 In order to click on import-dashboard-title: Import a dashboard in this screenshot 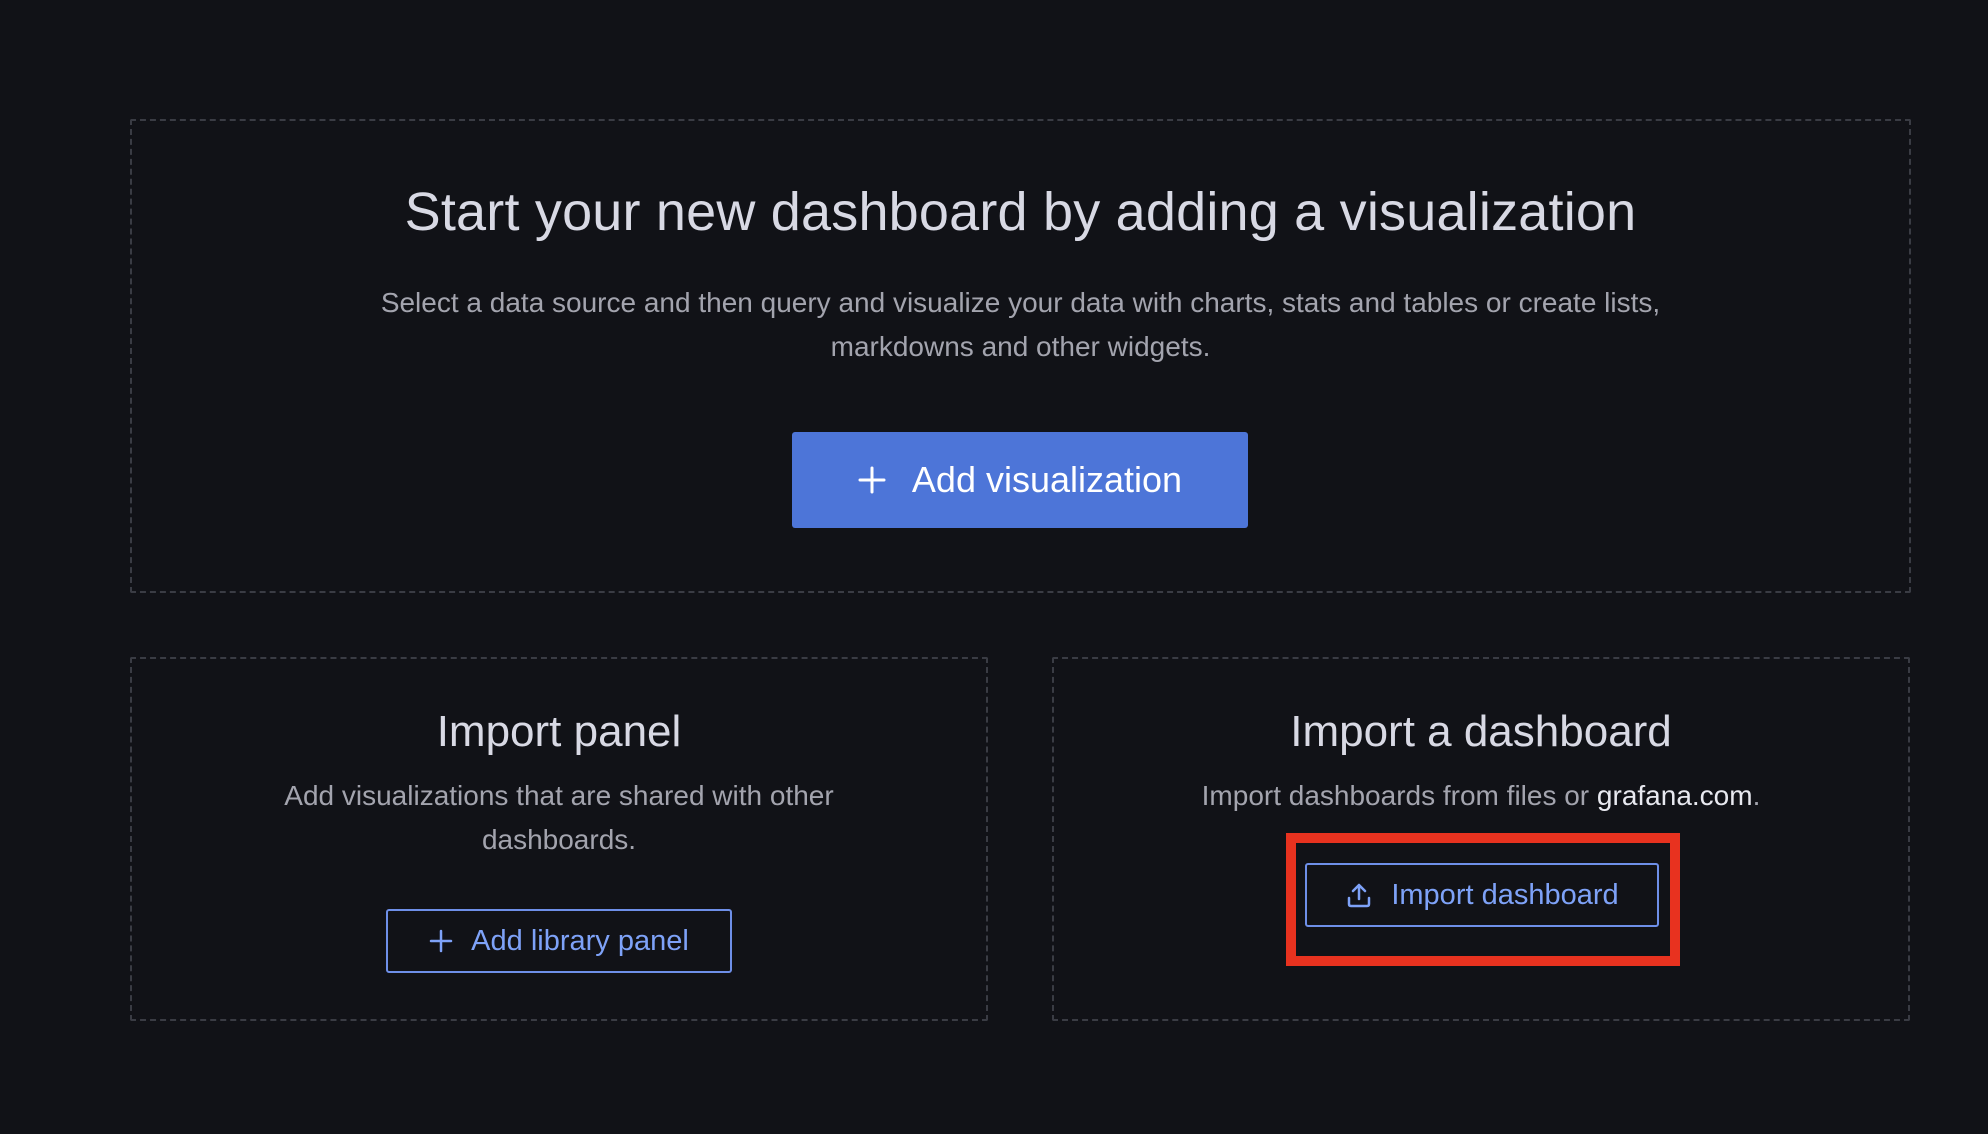, I will do `click(1481, 731)`.